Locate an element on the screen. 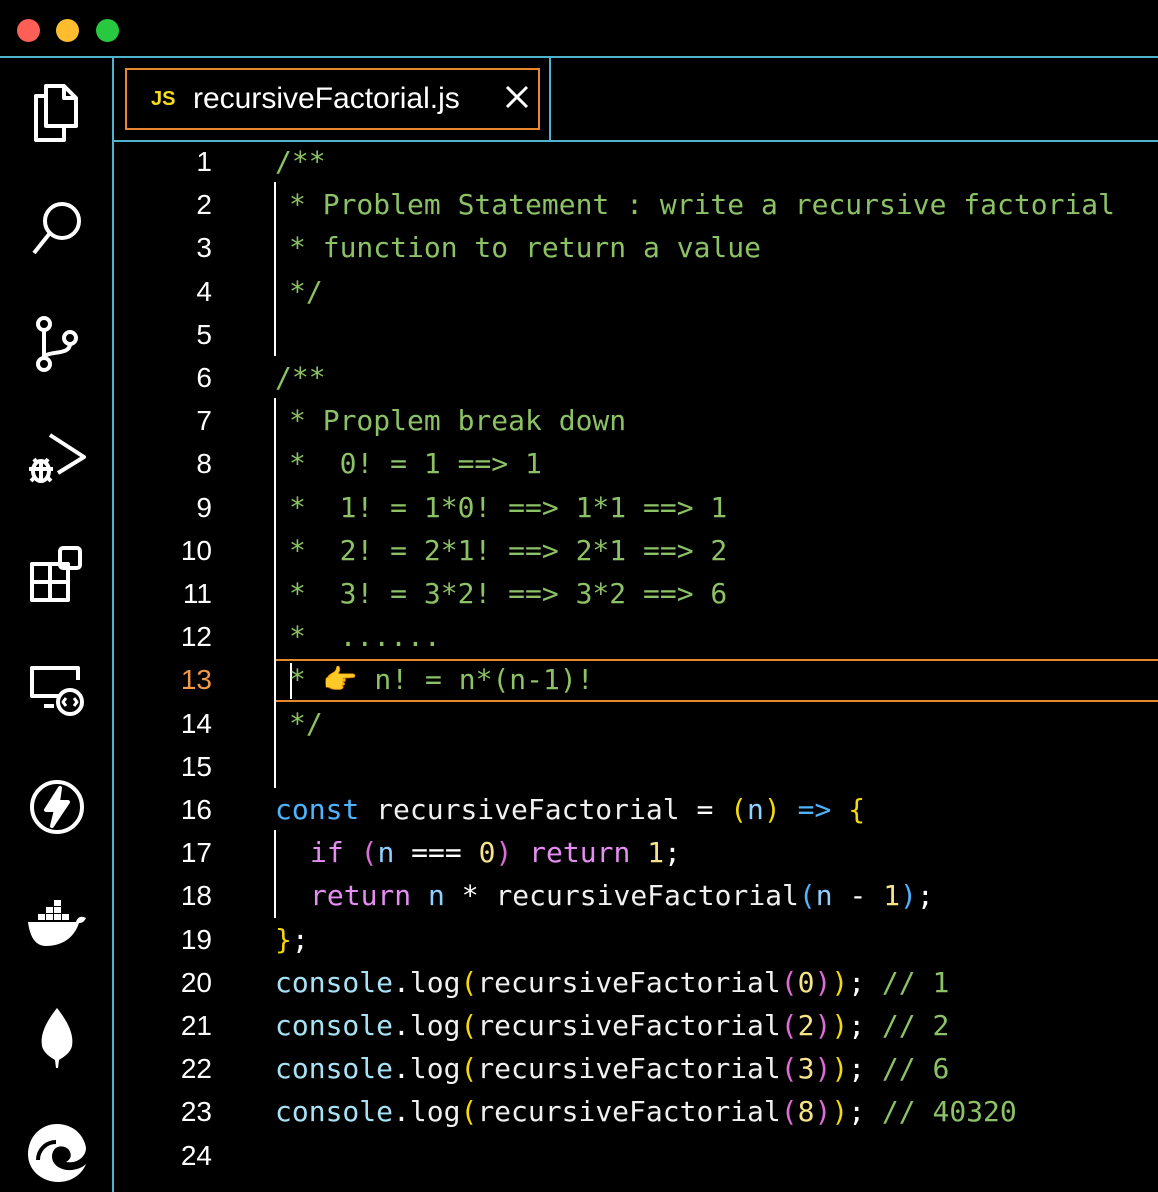 Image resolution: width=1158 pixels, height=1192 pixels. code-text: */ is located at coordinates (306, 291).